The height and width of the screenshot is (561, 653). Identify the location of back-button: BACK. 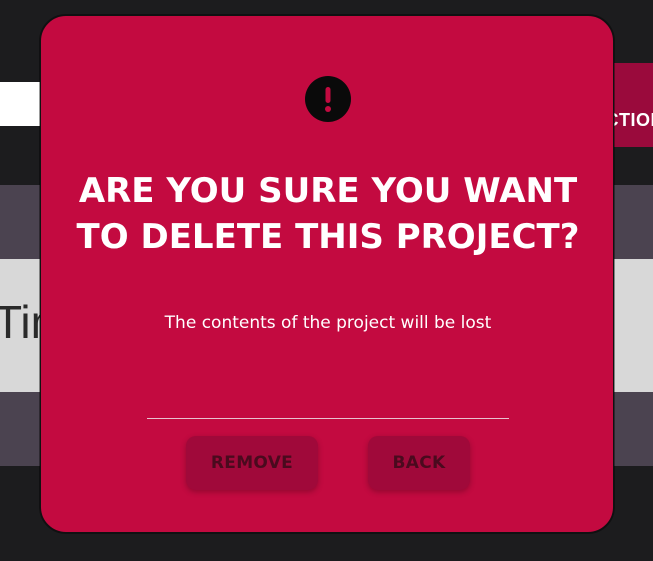
(419, 463).